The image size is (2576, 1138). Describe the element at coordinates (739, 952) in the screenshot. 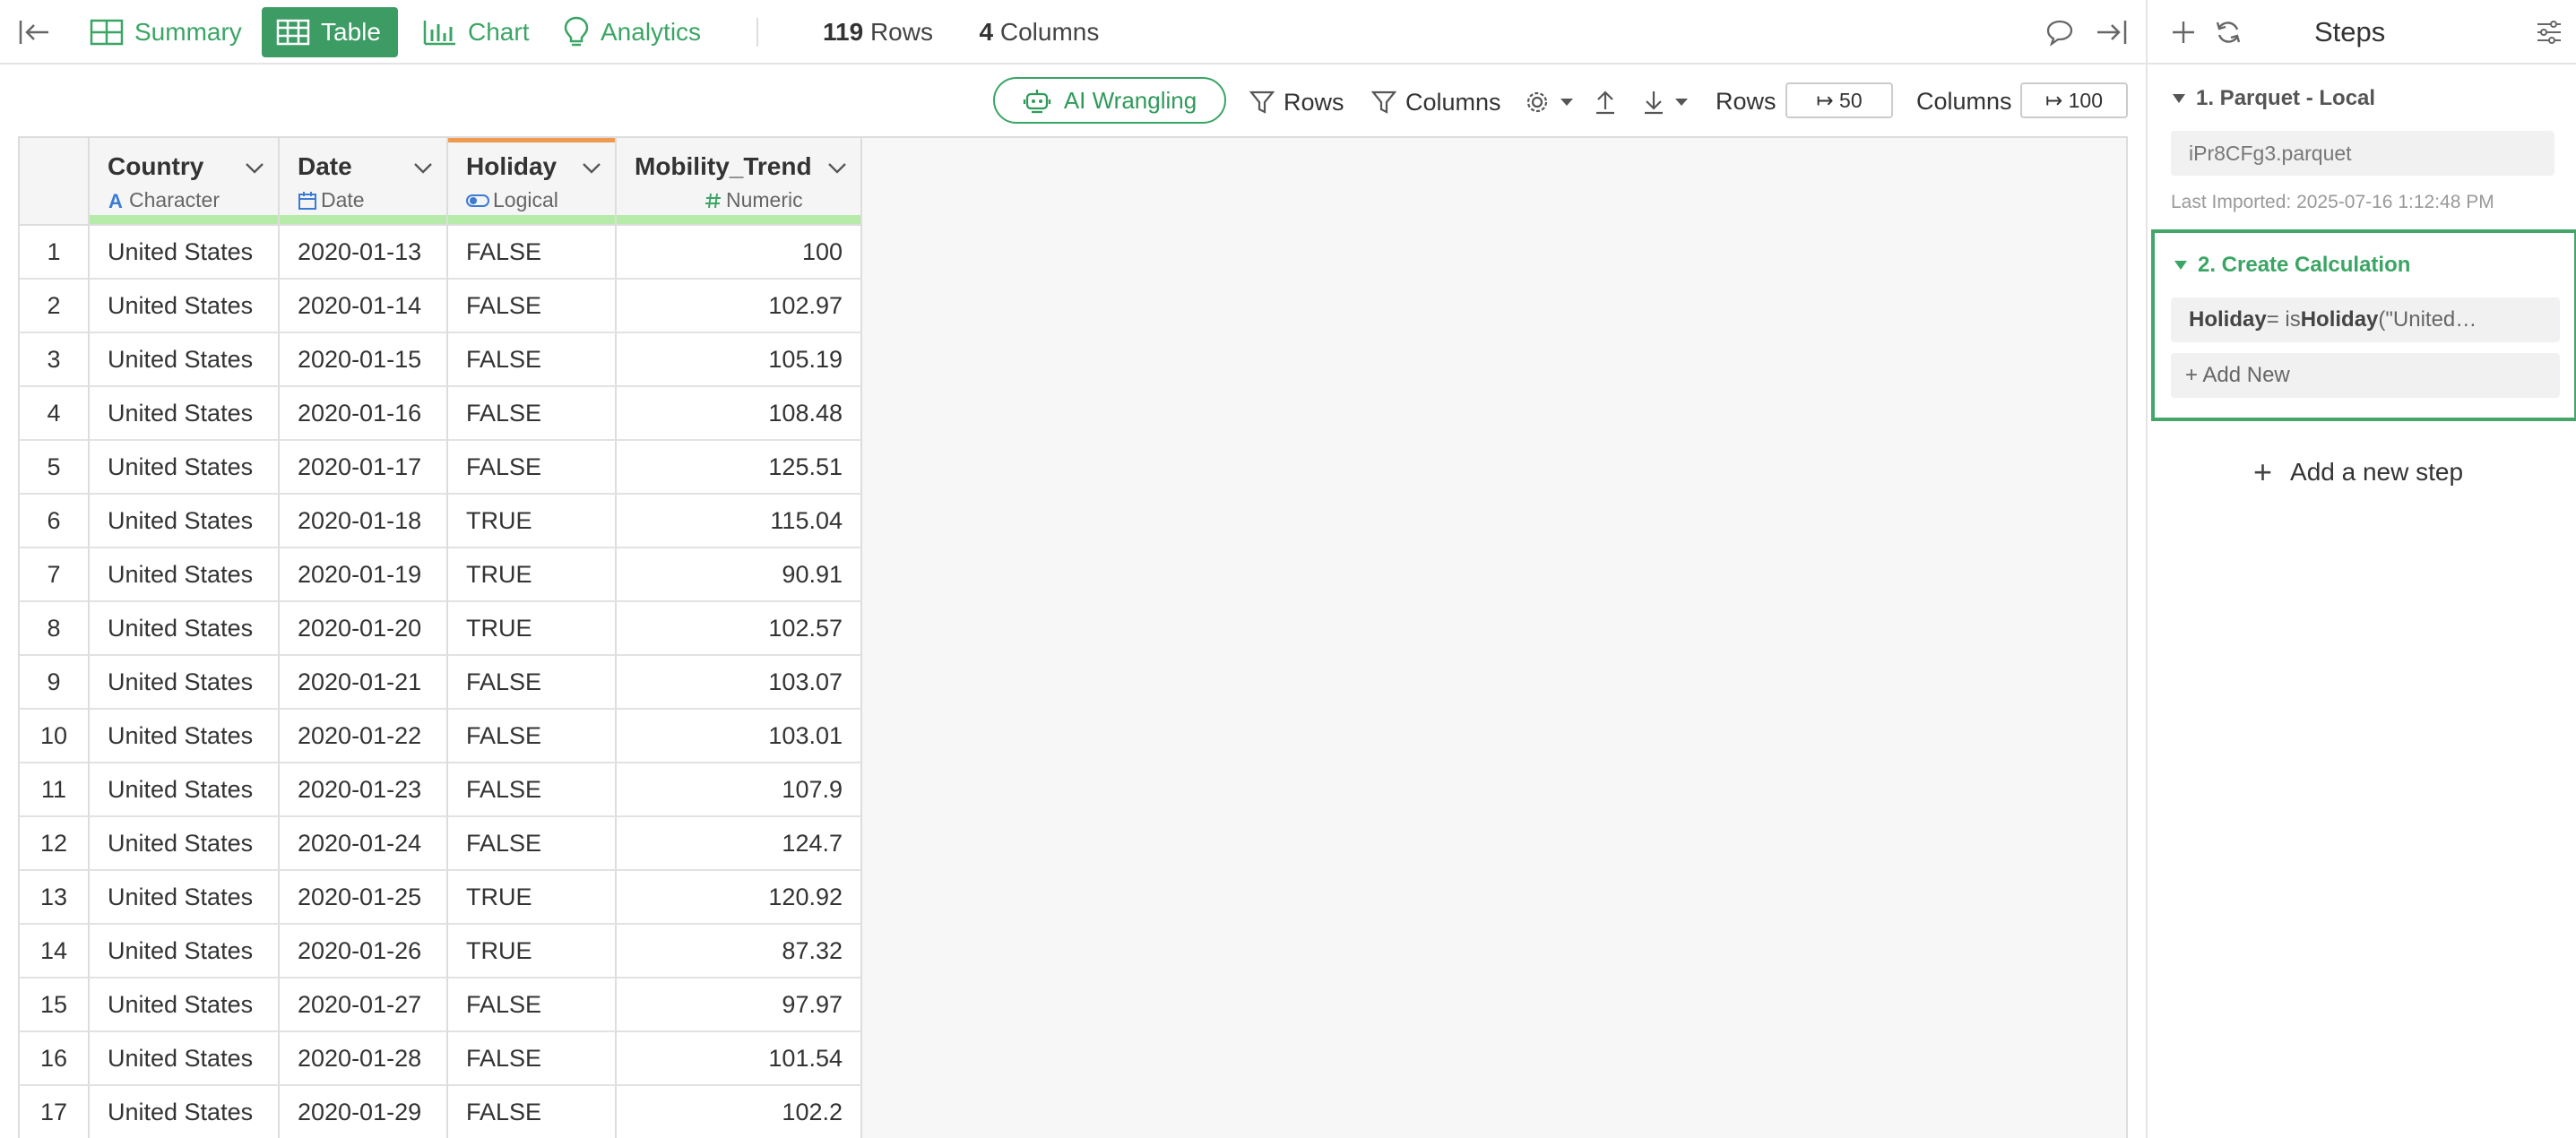

I see `cell-mobility-trend: 87.32` at that location.